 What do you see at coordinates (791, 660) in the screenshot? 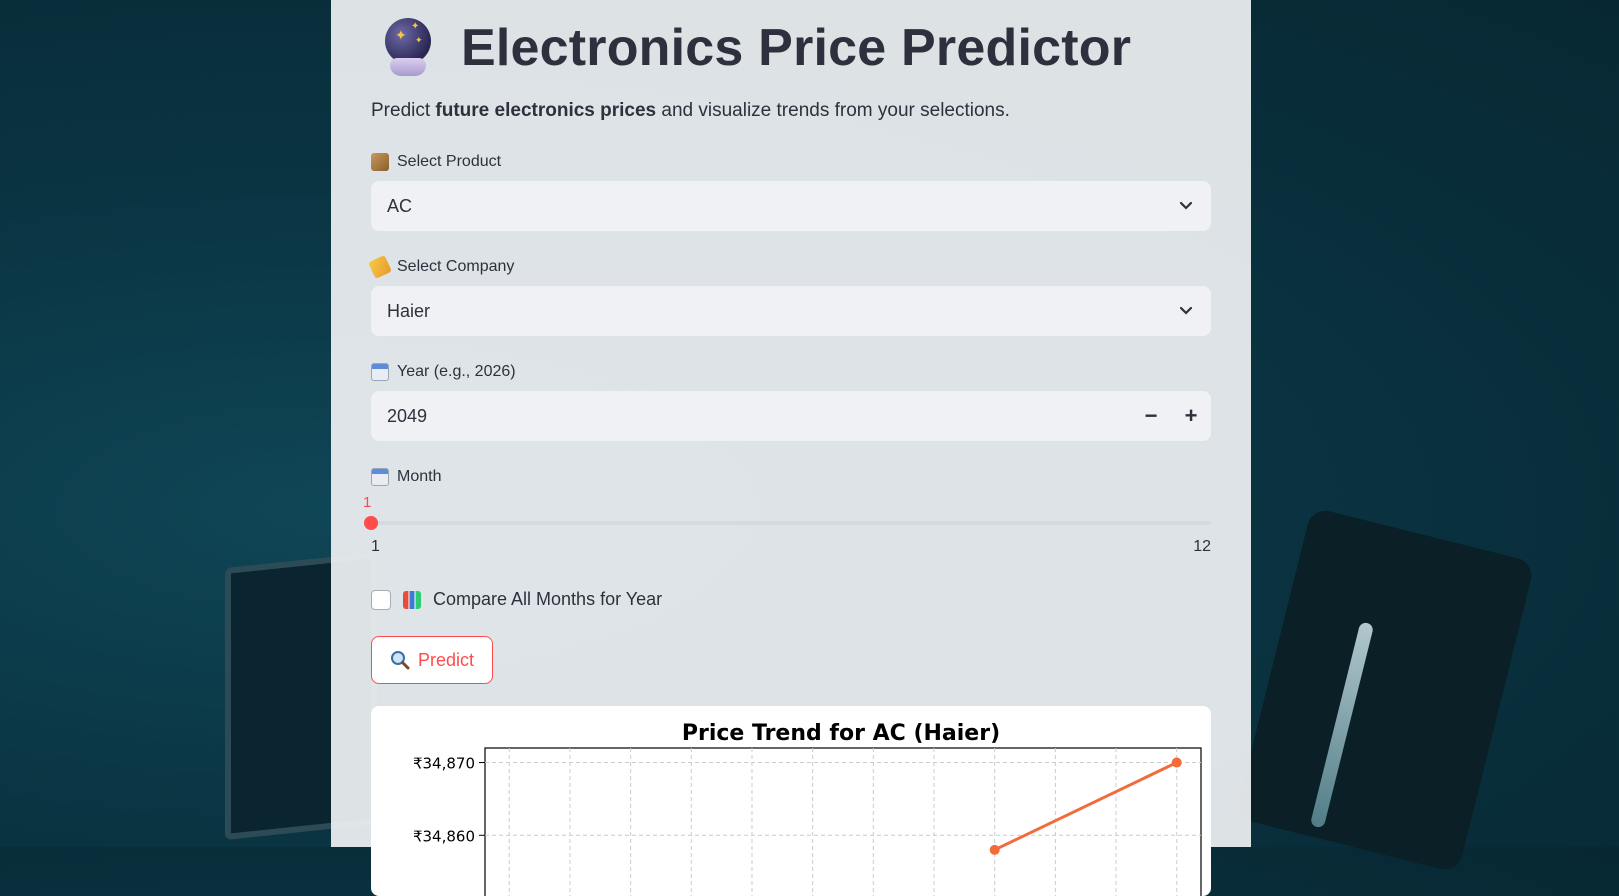
I see `predict-button-wrap: Predict` at bounding box center [791, 660].